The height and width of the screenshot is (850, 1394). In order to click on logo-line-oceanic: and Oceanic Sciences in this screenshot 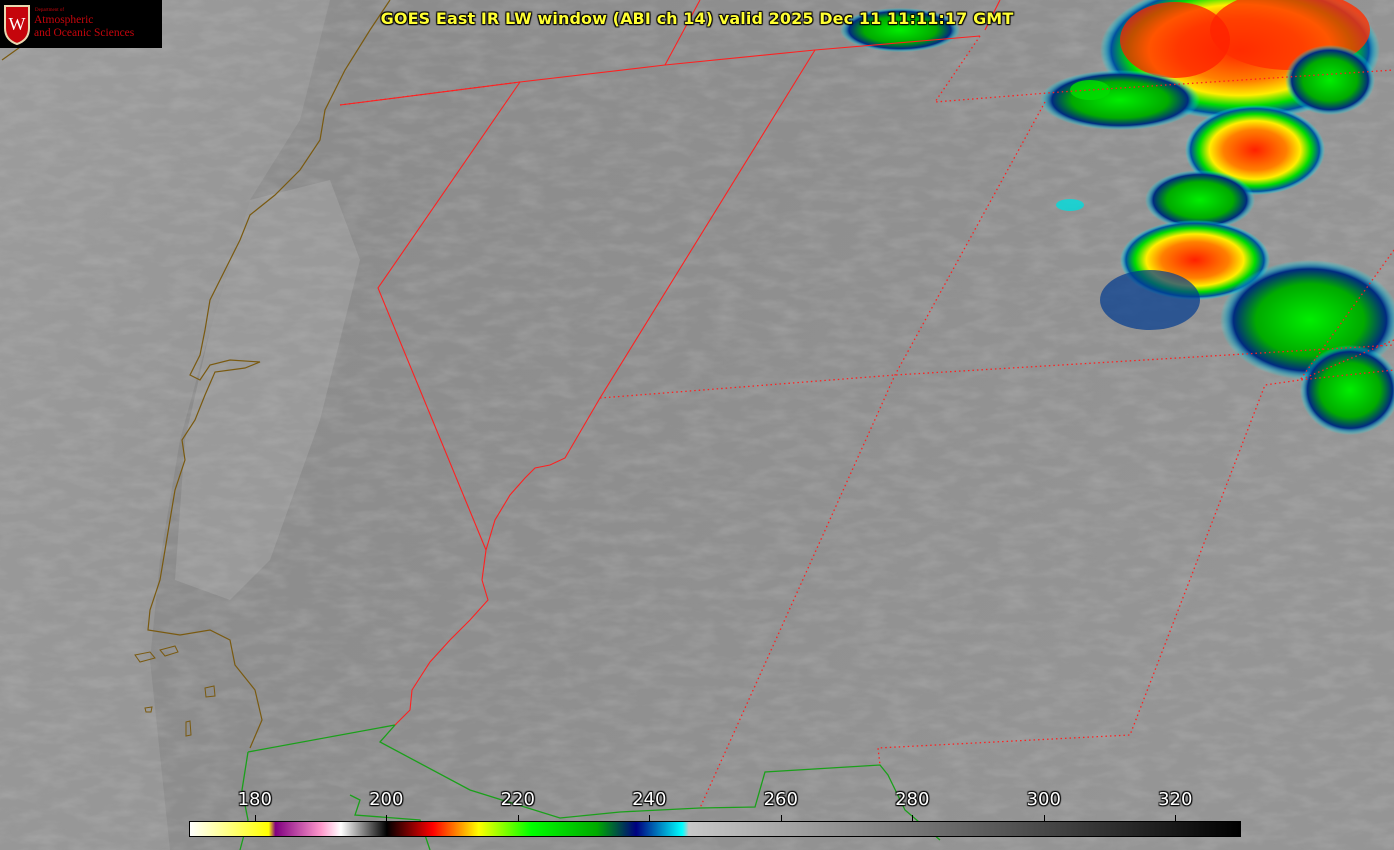, I will do `click(84, 33)`.